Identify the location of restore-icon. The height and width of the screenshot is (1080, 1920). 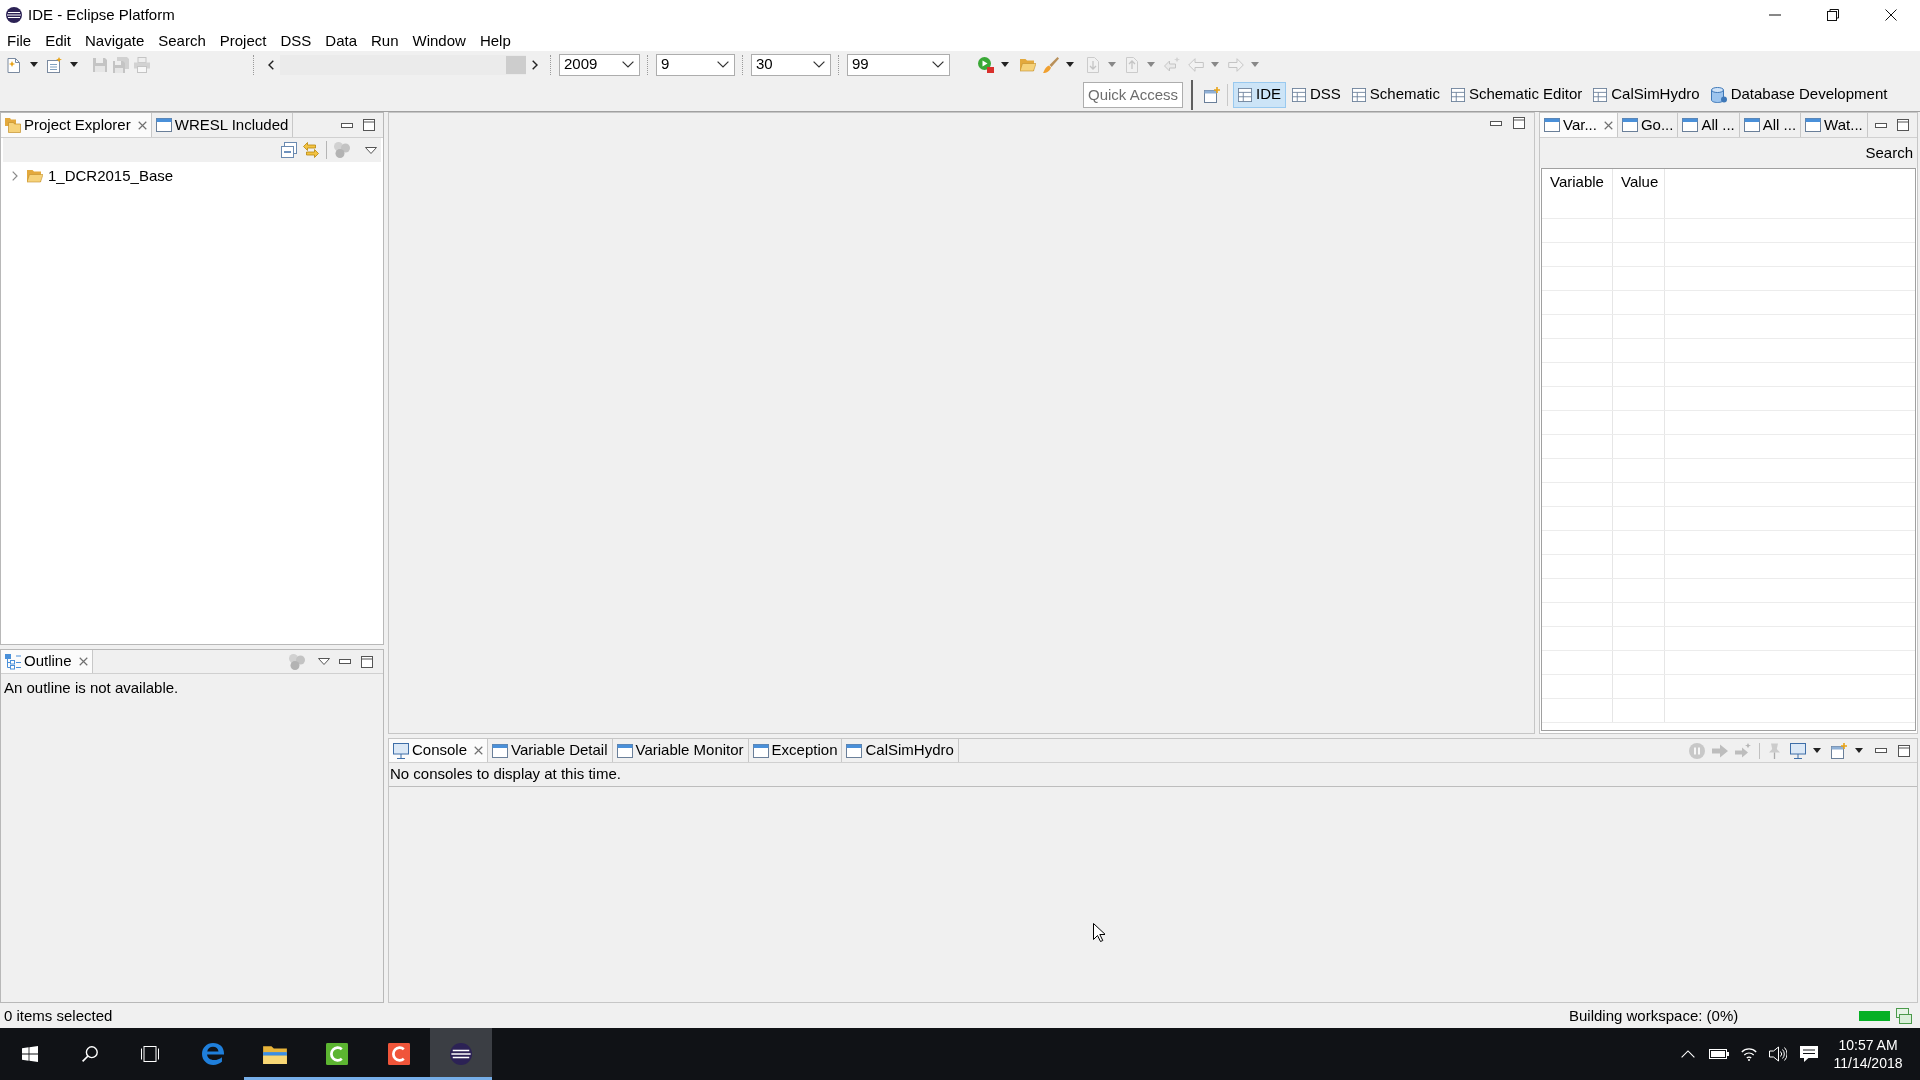
(1833, 15).